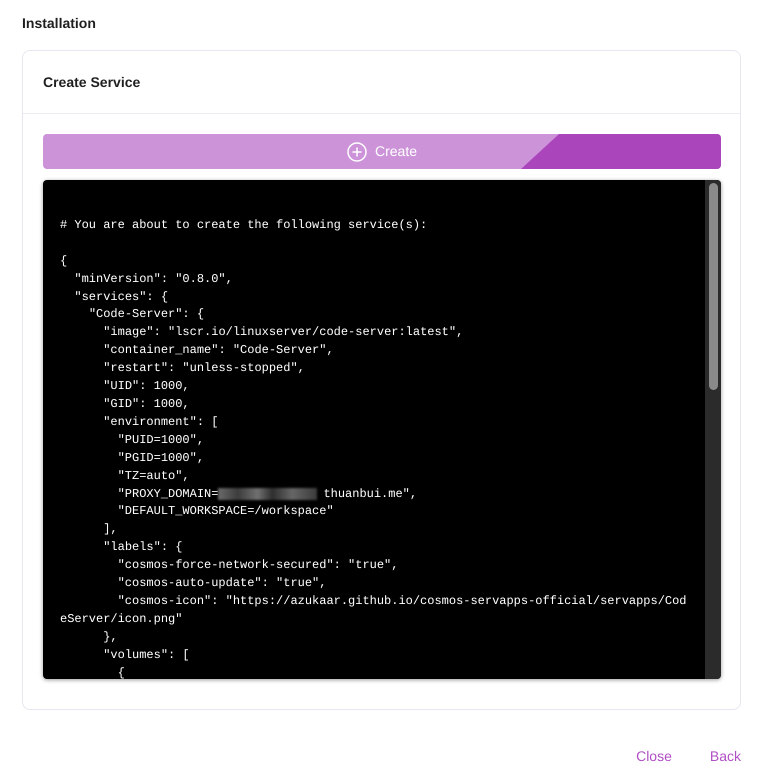 The image size is (763, 781). What do you see at coordinates (654, 756) in the screenshot?
I see `footer-button: Close` at bounding box center [654, 756].